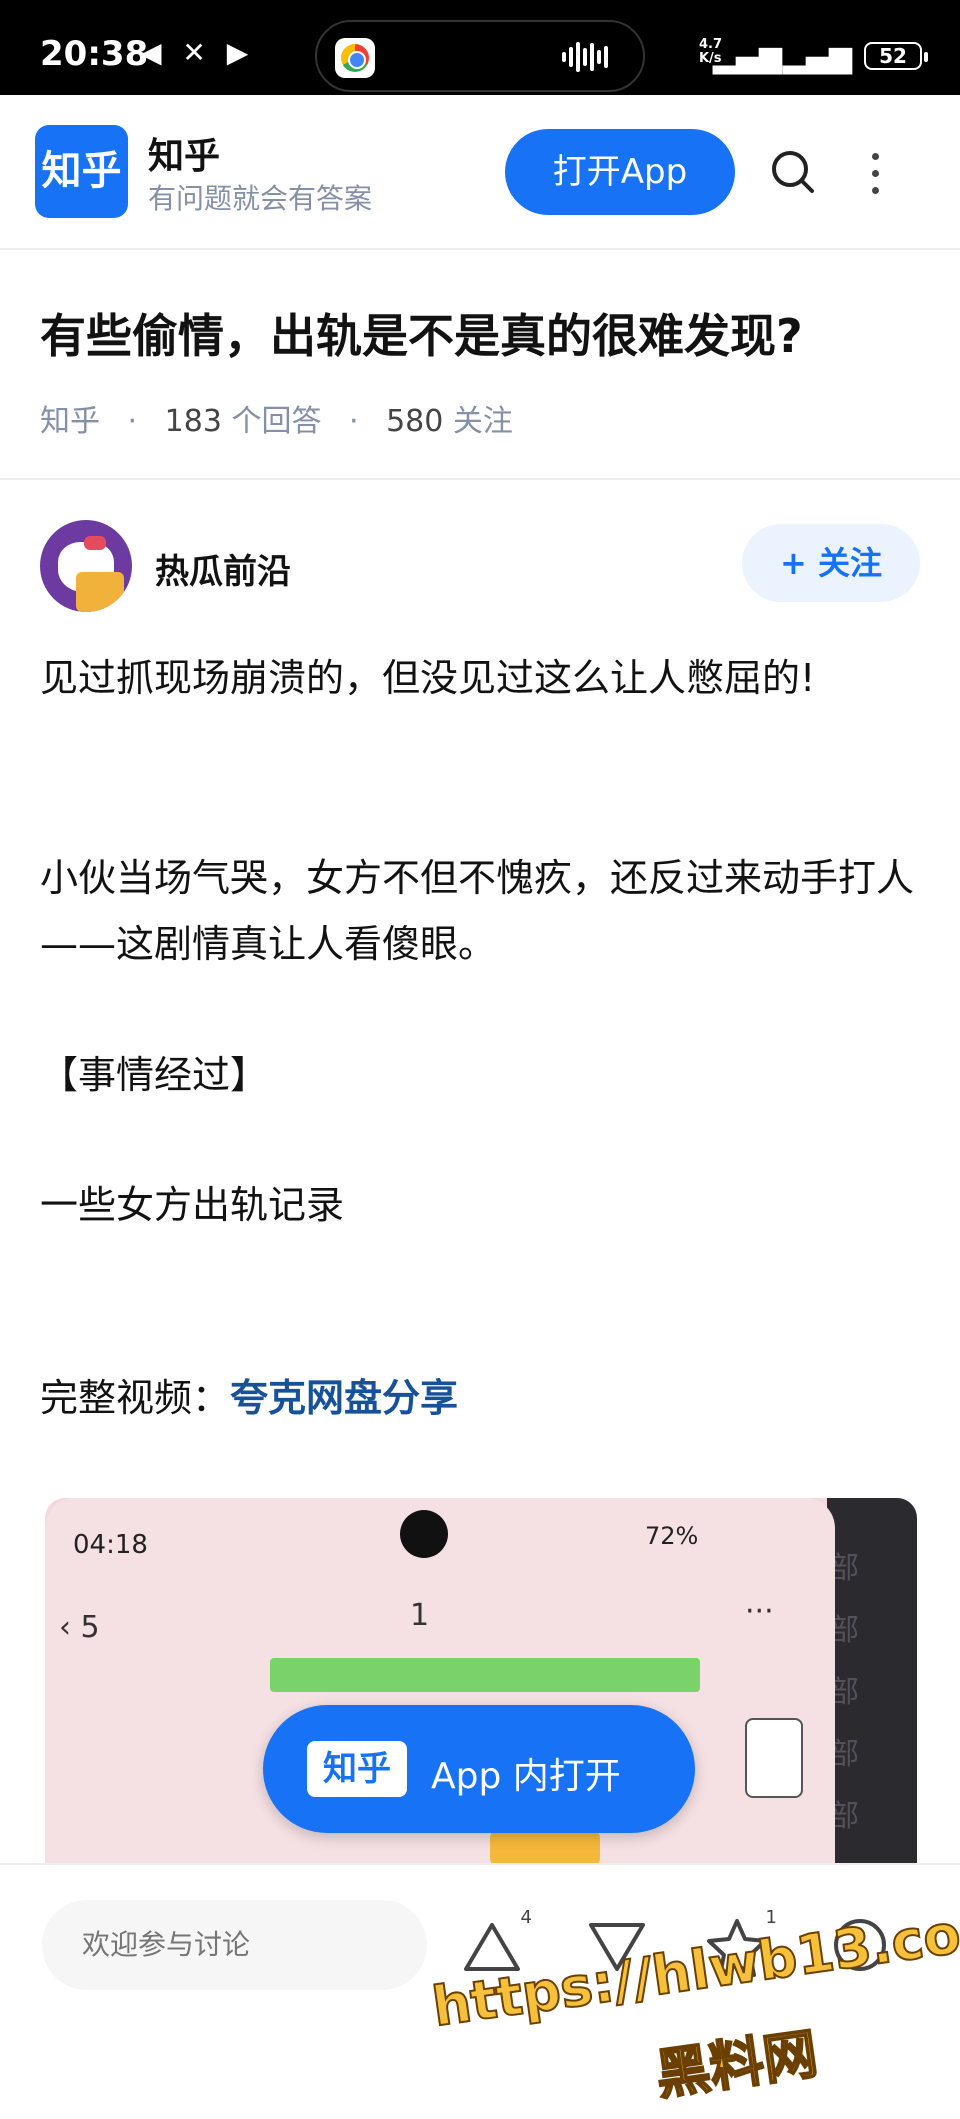  Describe the element at coordinates (197, 52) in the screenshot. I see `notification-icons: ◀ ✕ ▶` at that location.